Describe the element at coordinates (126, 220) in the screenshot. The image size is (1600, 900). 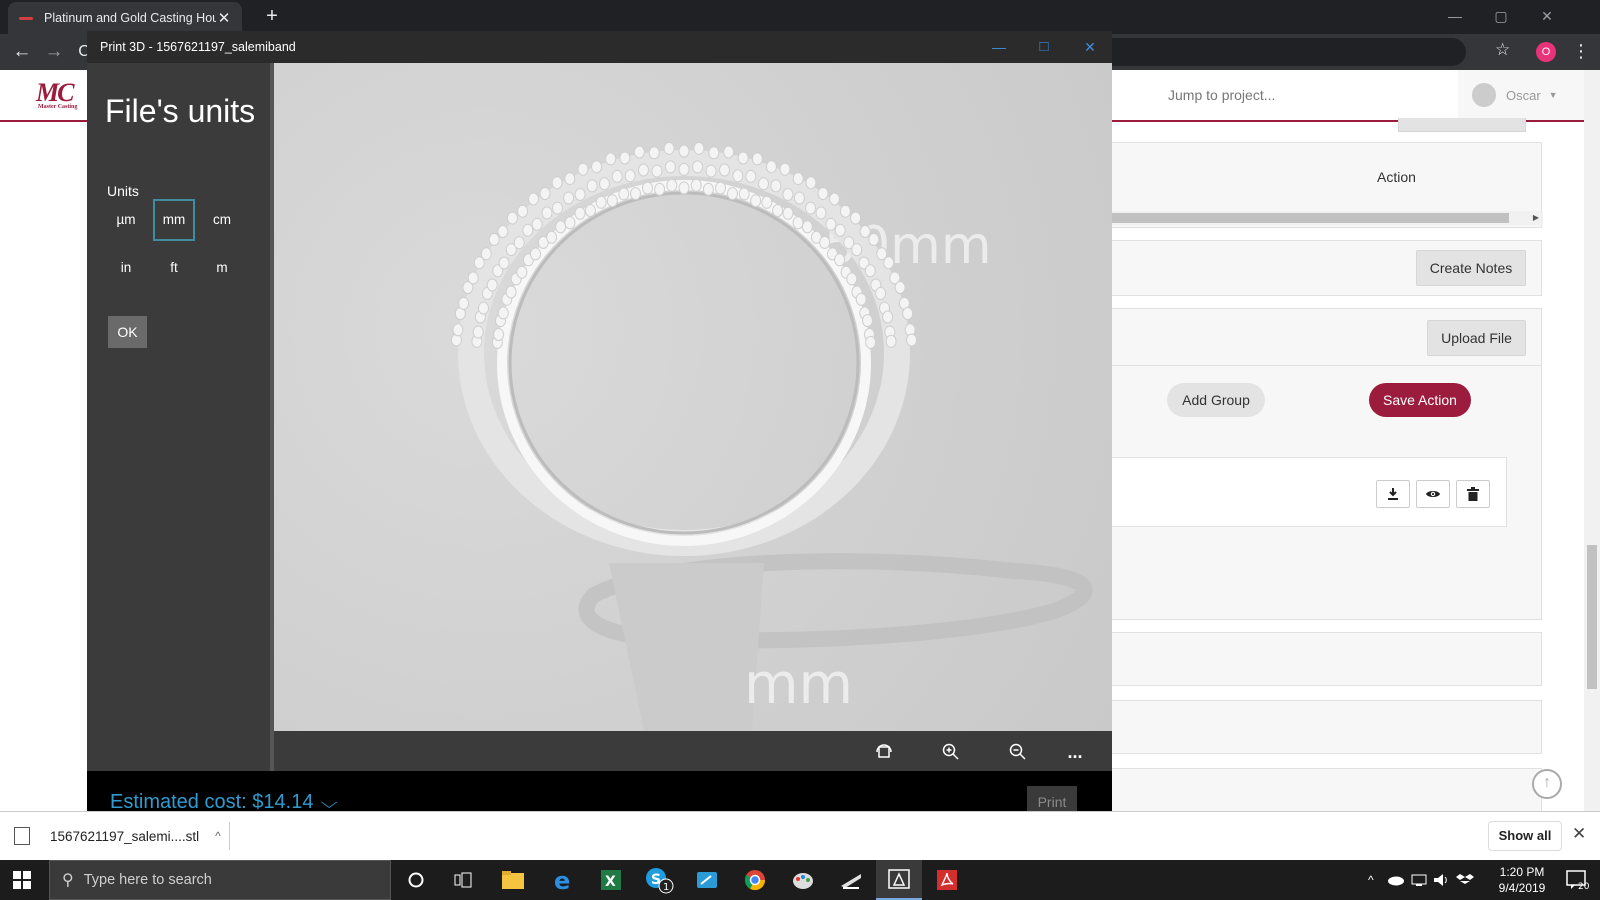
I see `unit-micrometer-option: µm` at that location.